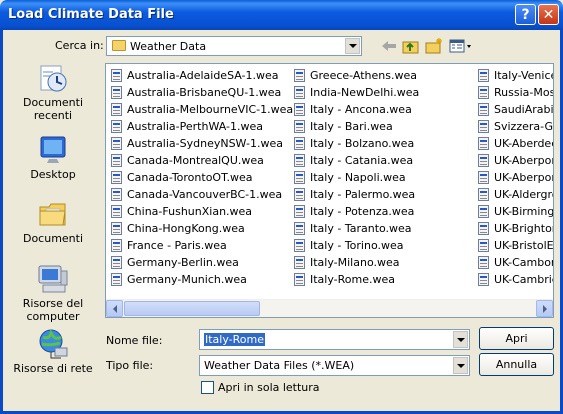 The width and height of the screenshot is (563, 414). Describe the element at coordinates (515, 211) in the screenshot. I see `file-item: UK-Birmingha` at that location.